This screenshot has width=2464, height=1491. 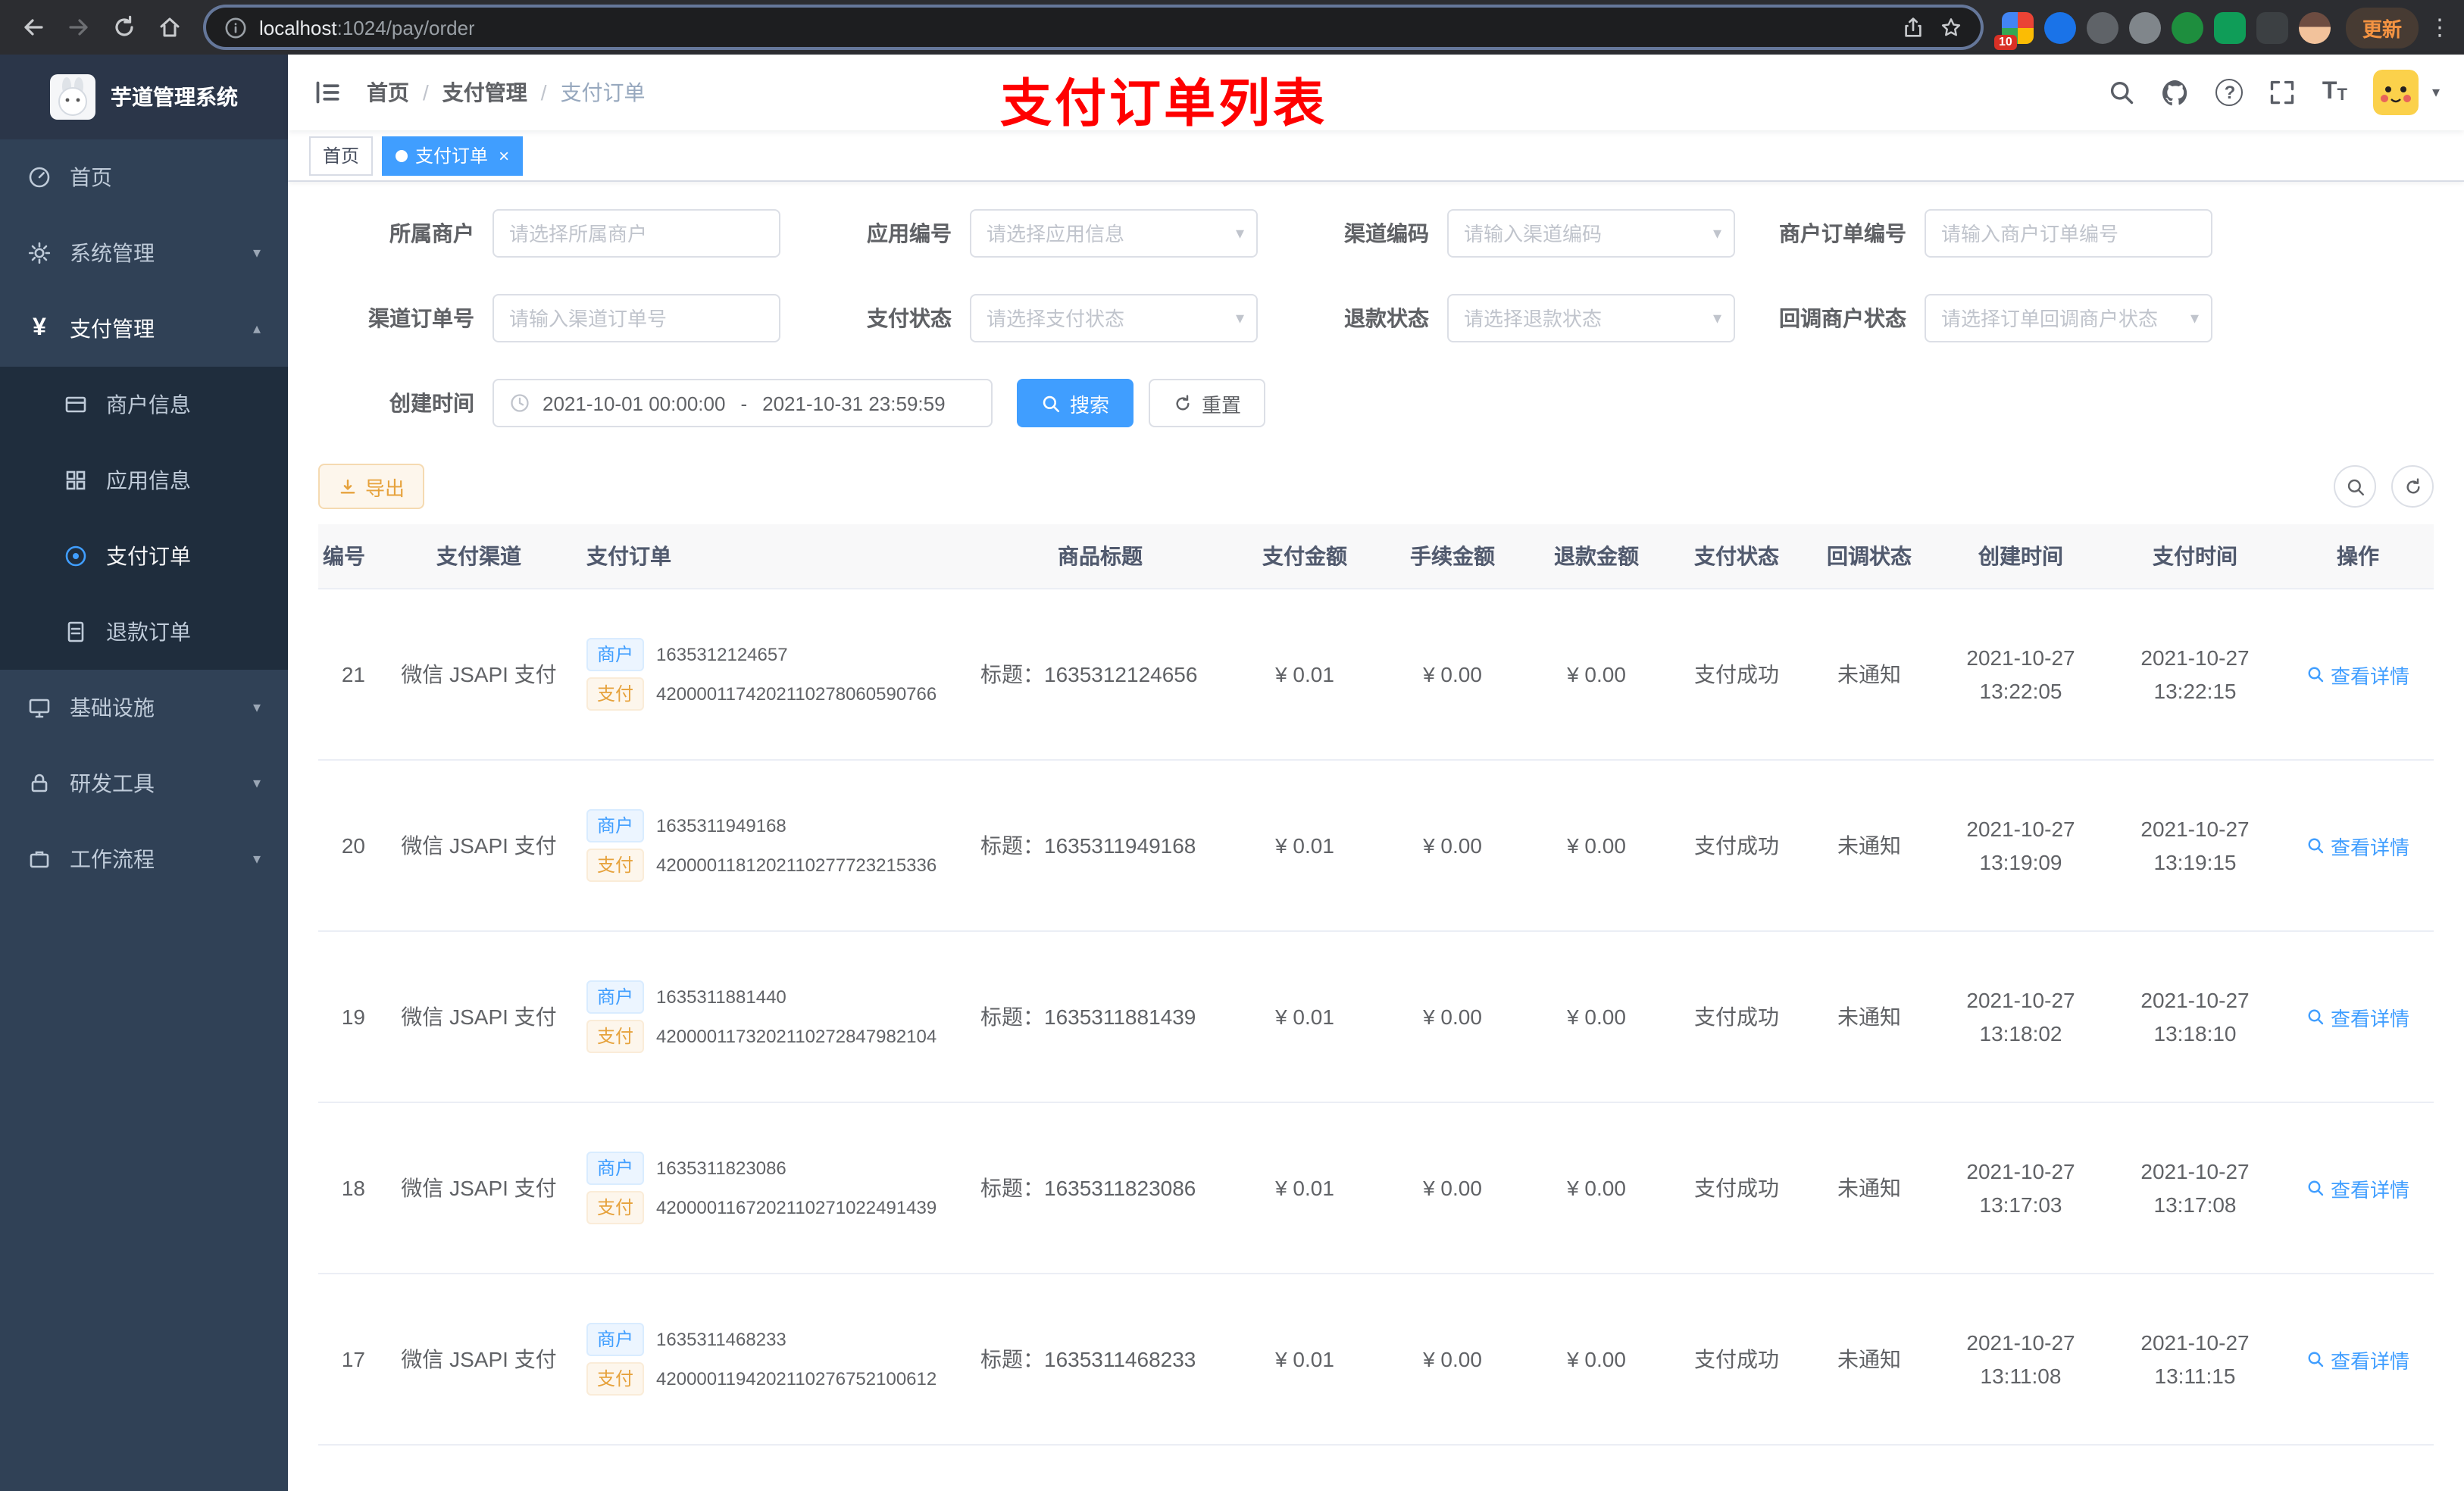 I want to click on magnifier-icon, so click(x=2316, y=846).